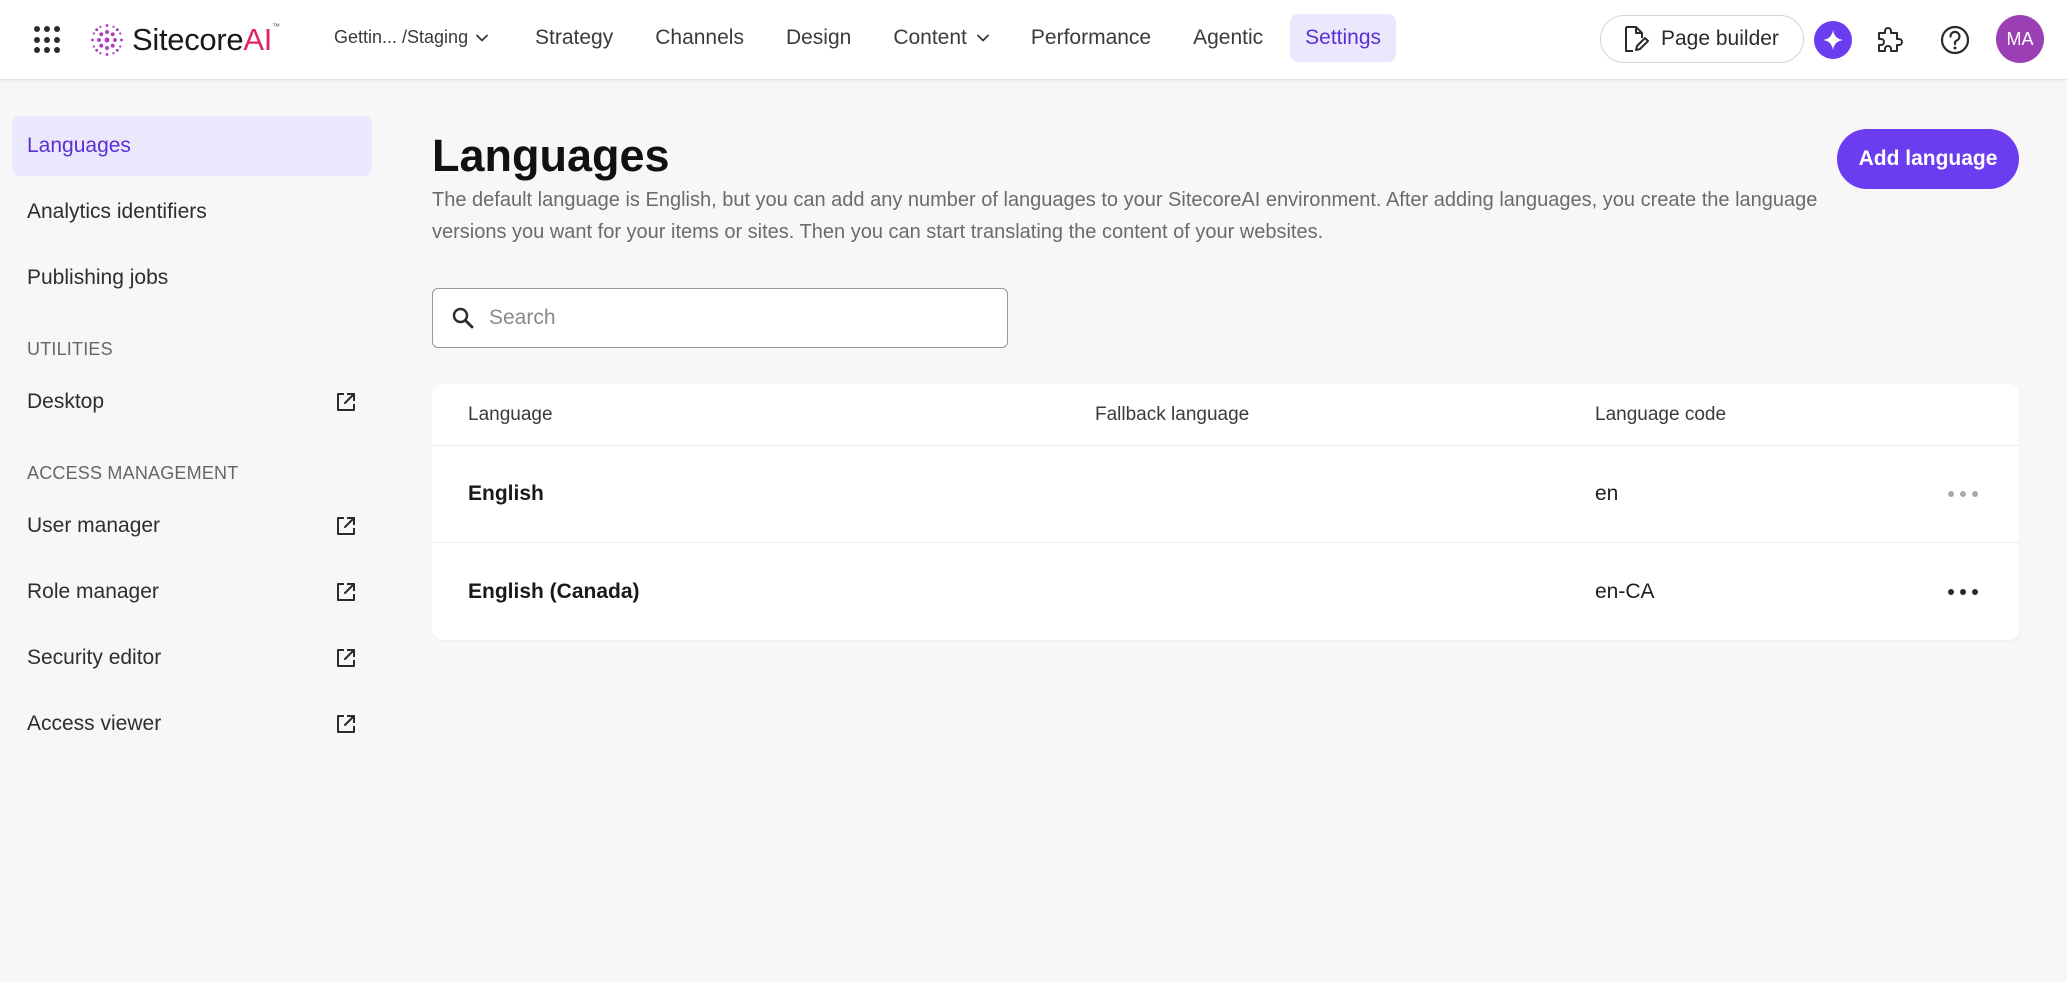  Describe the element at coordinates (192, 526) in the screenshot. I see `sidebar-item-user-manager: User manager` at that location.